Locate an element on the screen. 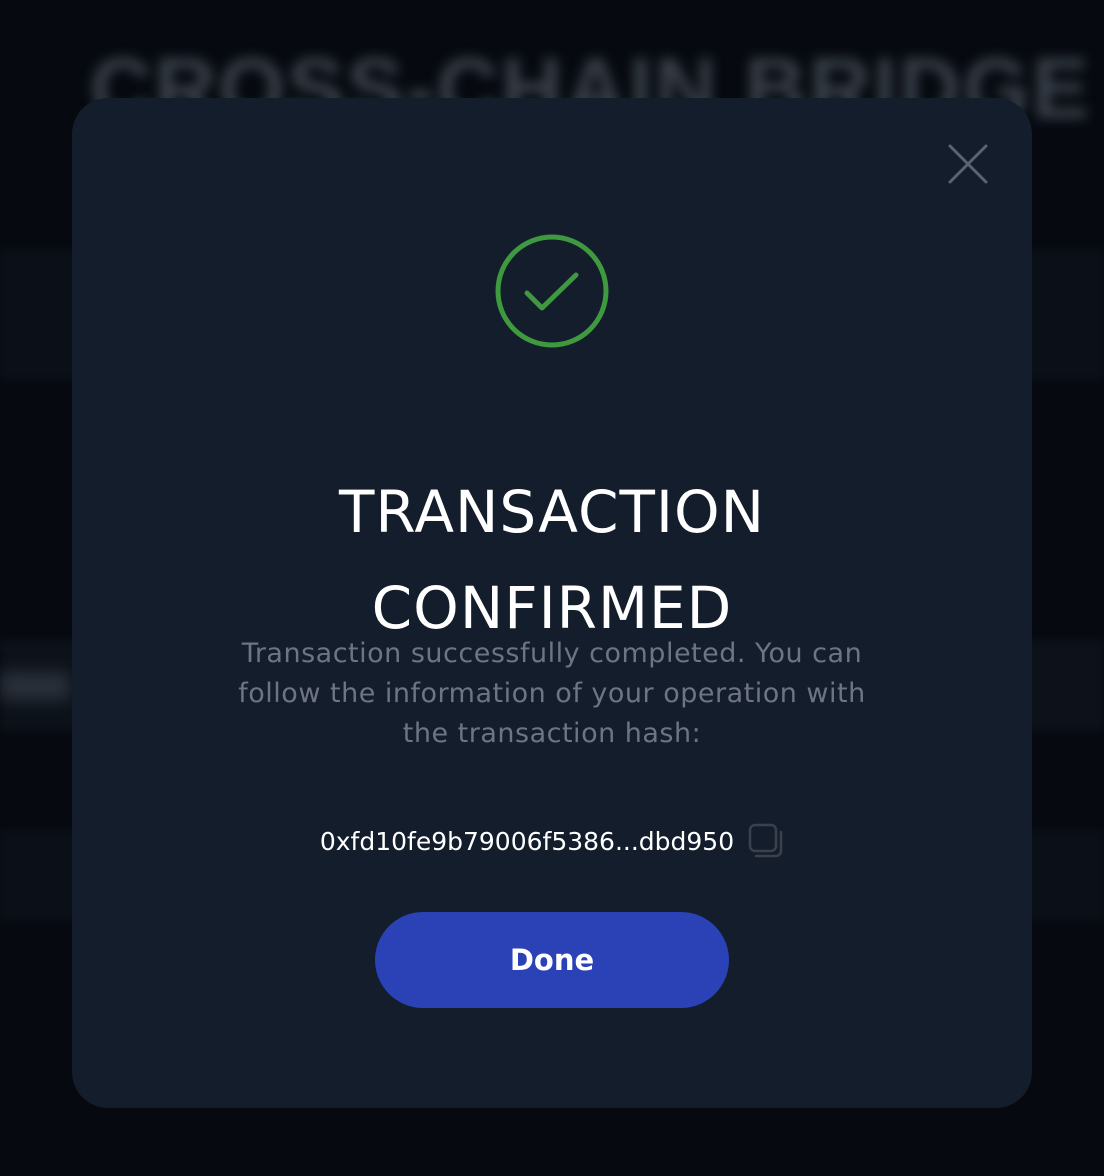  background-text-fragment is located at coordinates (35, 686).